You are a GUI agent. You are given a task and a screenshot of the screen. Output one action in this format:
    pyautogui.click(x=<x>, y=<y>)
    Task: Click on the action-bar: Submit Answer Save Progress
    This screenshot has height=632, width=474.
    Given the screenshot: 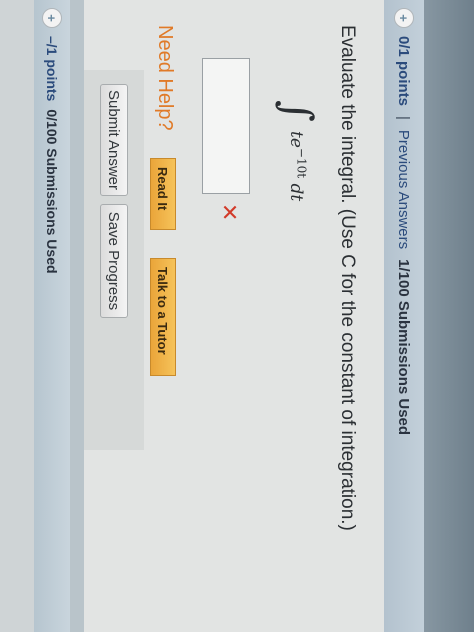 What is the action you would take?
    pyautogui.click(x=114, y=260)
    